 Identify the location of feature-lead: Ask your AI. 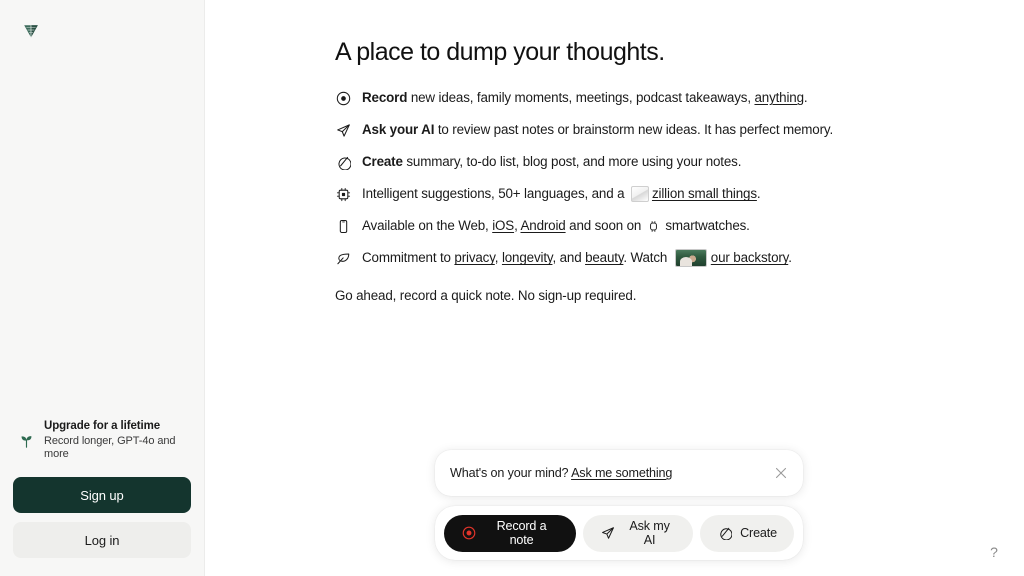
(398, 130).